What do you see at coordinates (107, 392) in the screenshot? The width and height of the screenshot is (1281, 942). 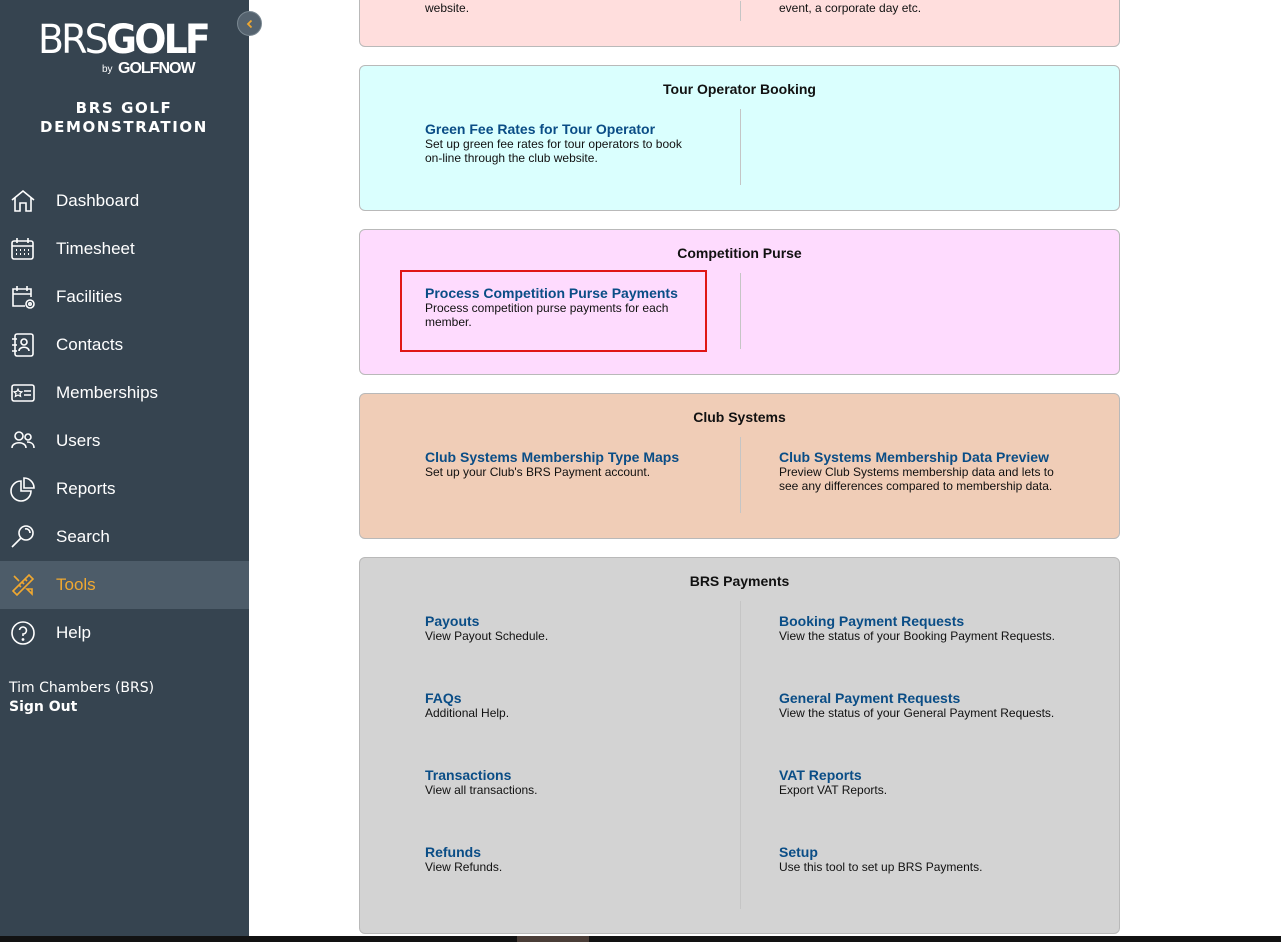 I see `nav-label-memberships: Memberships` at bounding box center [107, 392].